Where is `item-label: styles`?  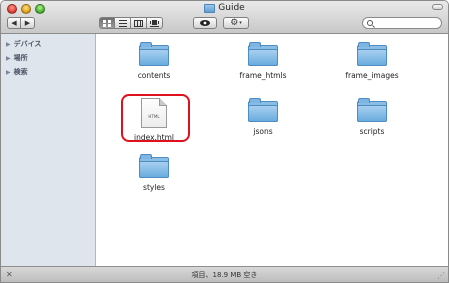
item-label: styles is located at coordinates (154, 187).